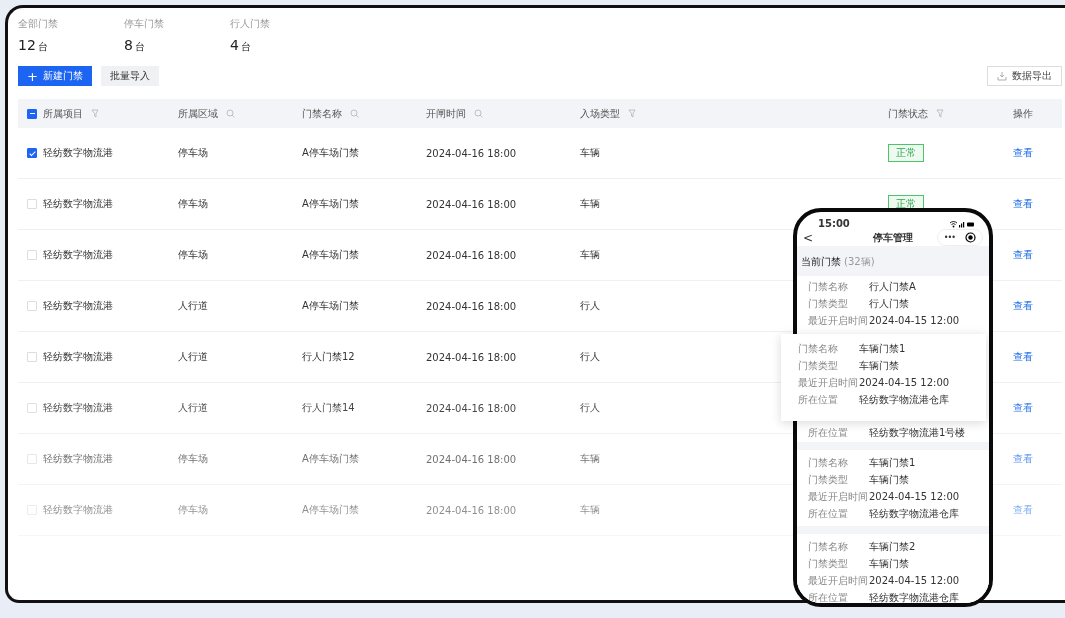 The image size is (1065, 618). Describe the element at coordinates (198, 113) in the screenshot. I see `column-header: 所属区域` at that location.